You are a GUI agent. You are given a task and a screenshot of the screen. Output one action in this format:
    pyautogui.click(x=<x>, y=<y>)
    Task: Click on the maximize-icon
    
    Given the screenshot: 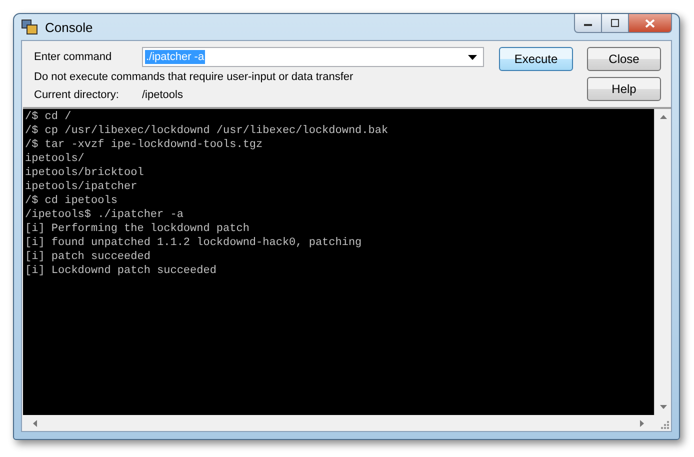 What is the action you would take?
    pyautogui.click(x=615, y=23)
    